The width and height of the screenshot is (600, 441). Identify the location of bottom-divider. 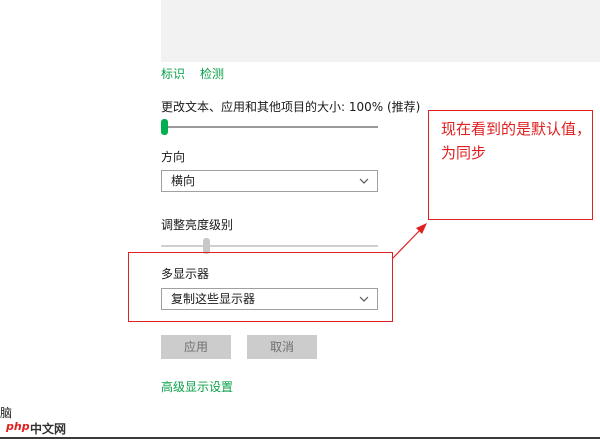
(300, 438).